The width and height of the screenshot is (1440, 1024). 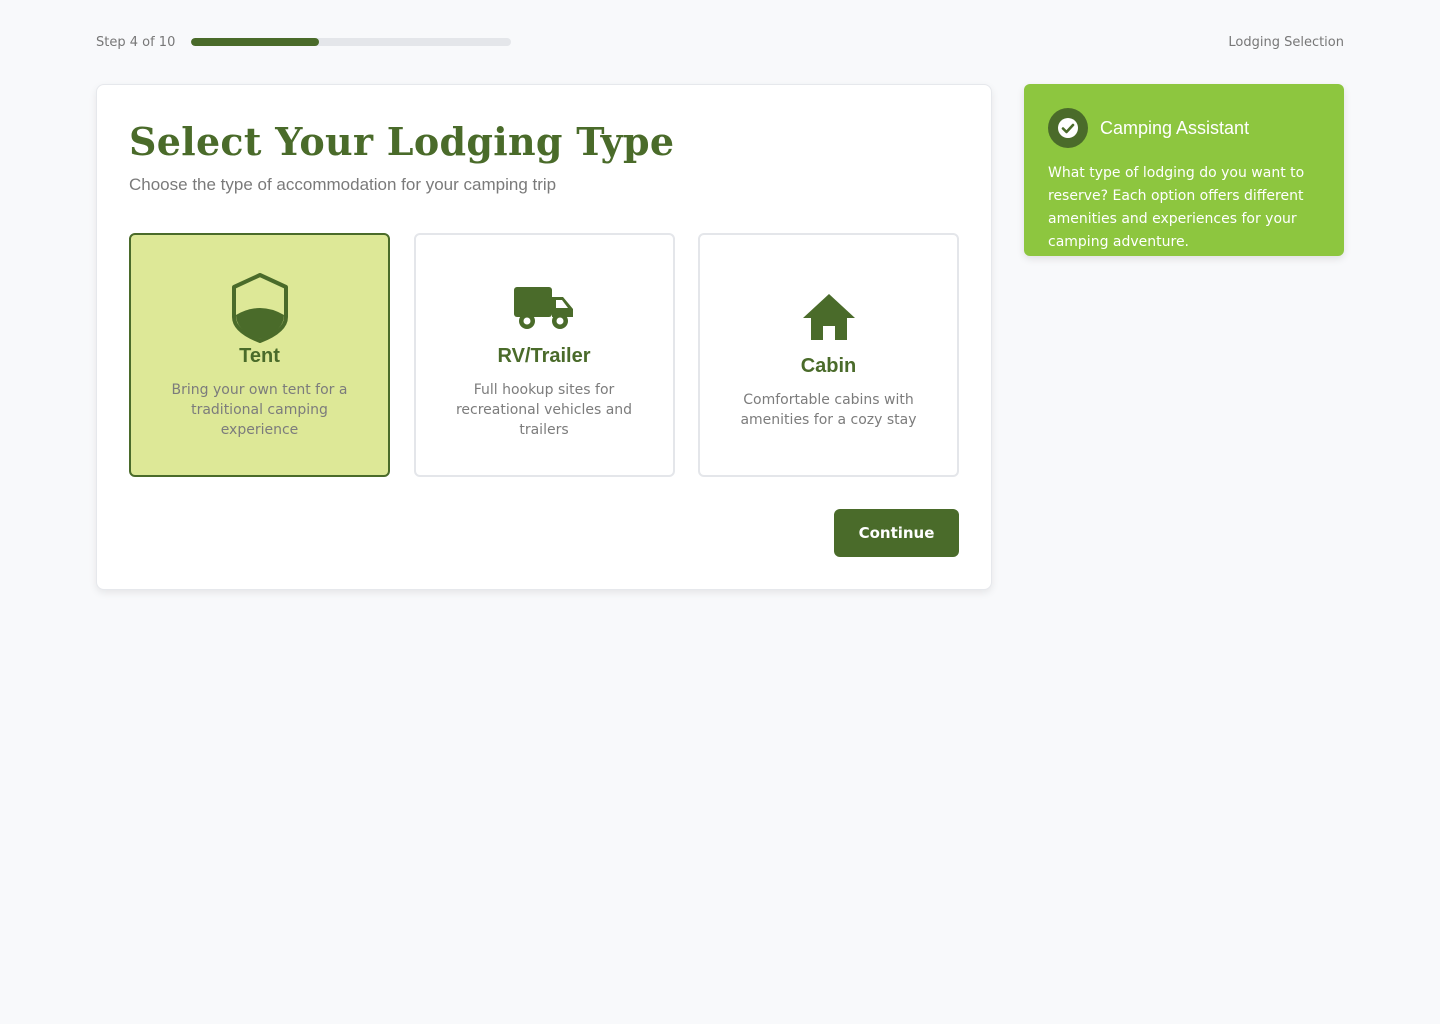 I want to click on assistant-header: Camping Assistant, so click(x=1184, y=128).